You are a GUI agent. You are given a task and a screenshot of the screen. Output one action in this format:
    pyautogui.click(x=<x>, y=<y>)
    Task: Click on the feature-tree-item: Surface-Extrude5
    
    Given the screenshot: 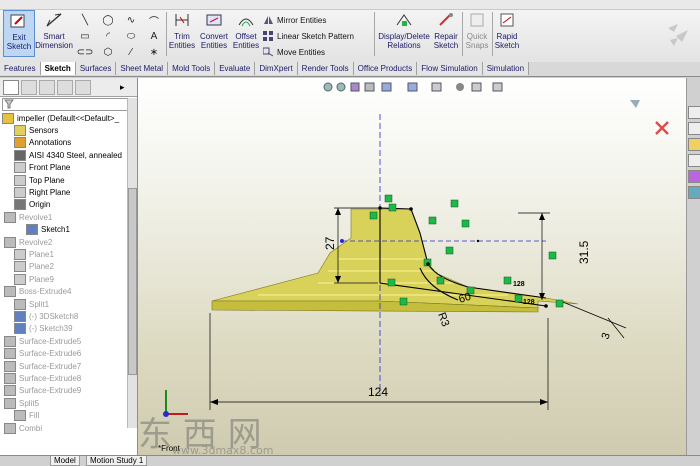 What is the action you would take?
    pyautogui.click(x=40, y=341)
    